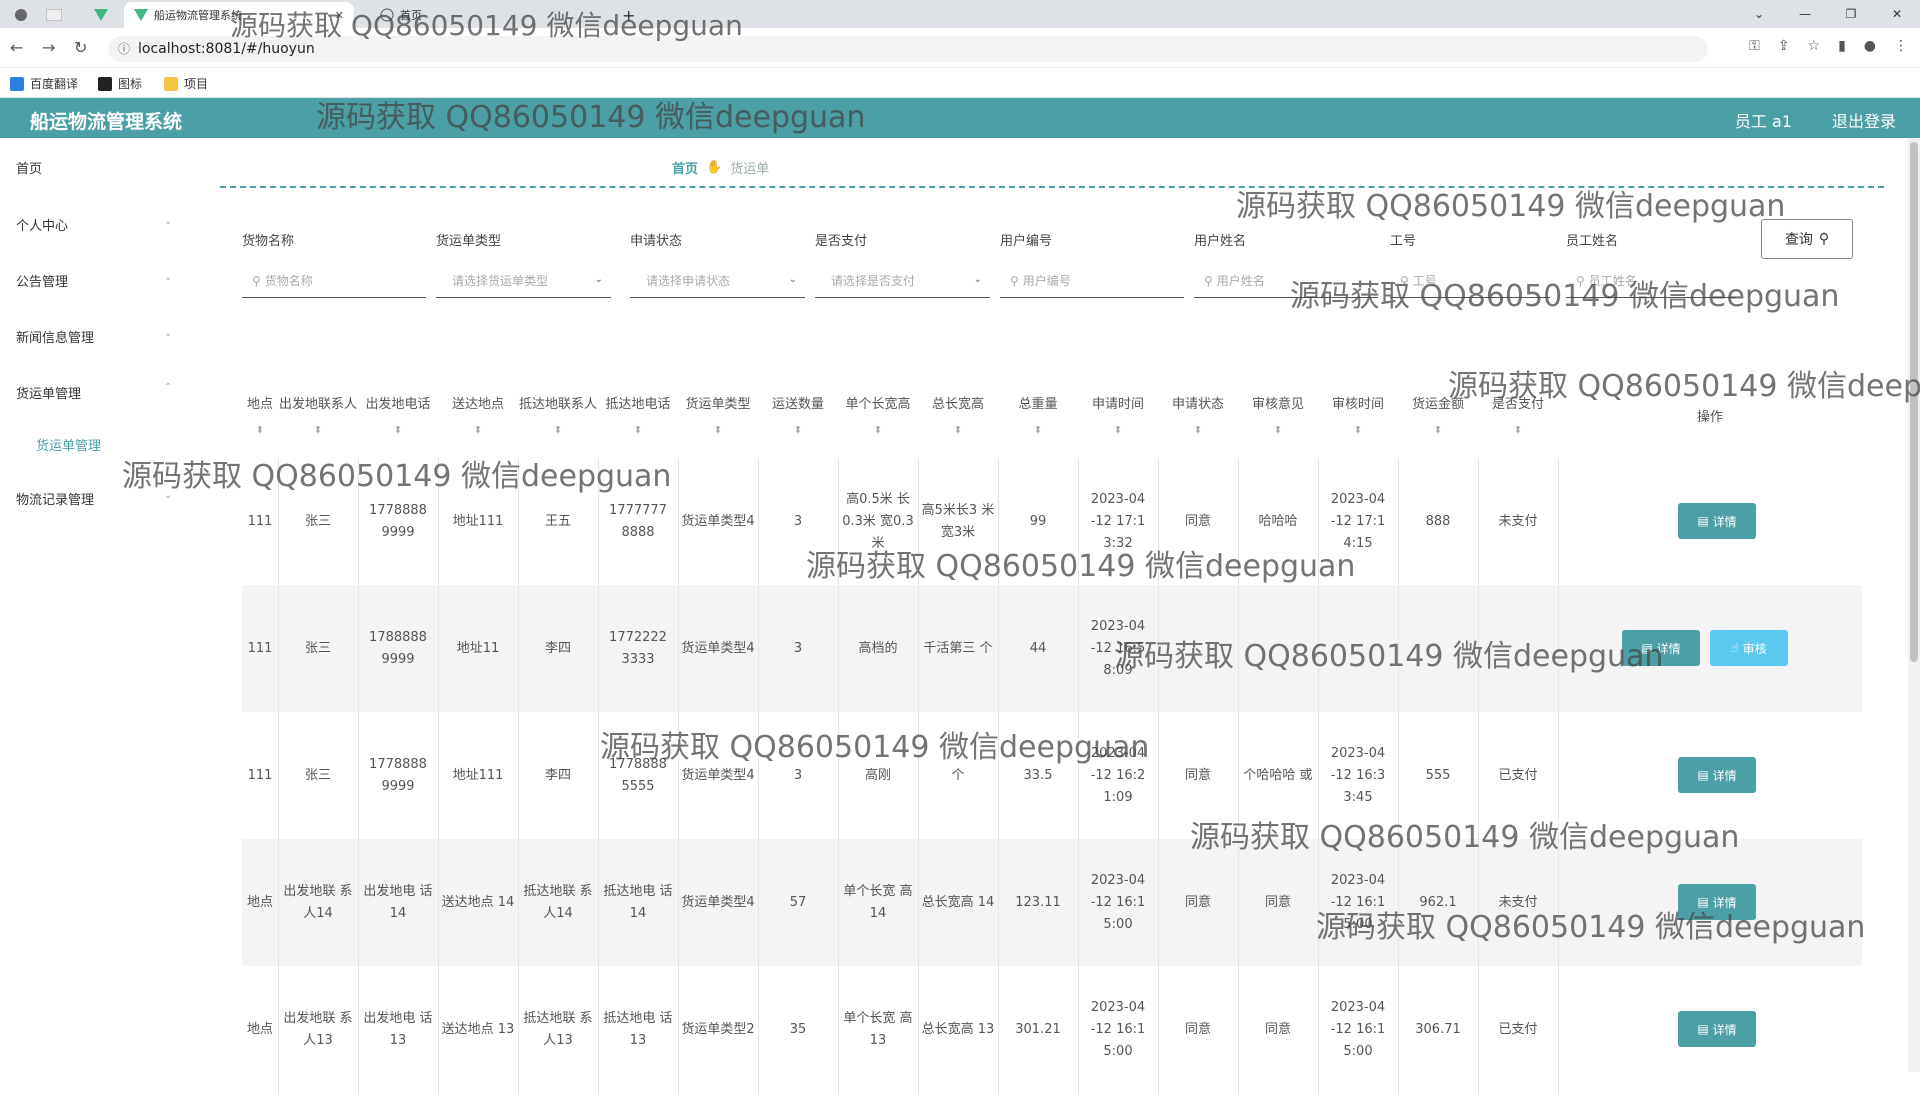  I want to click on info-icon: ⓘ, so click(124, 49).